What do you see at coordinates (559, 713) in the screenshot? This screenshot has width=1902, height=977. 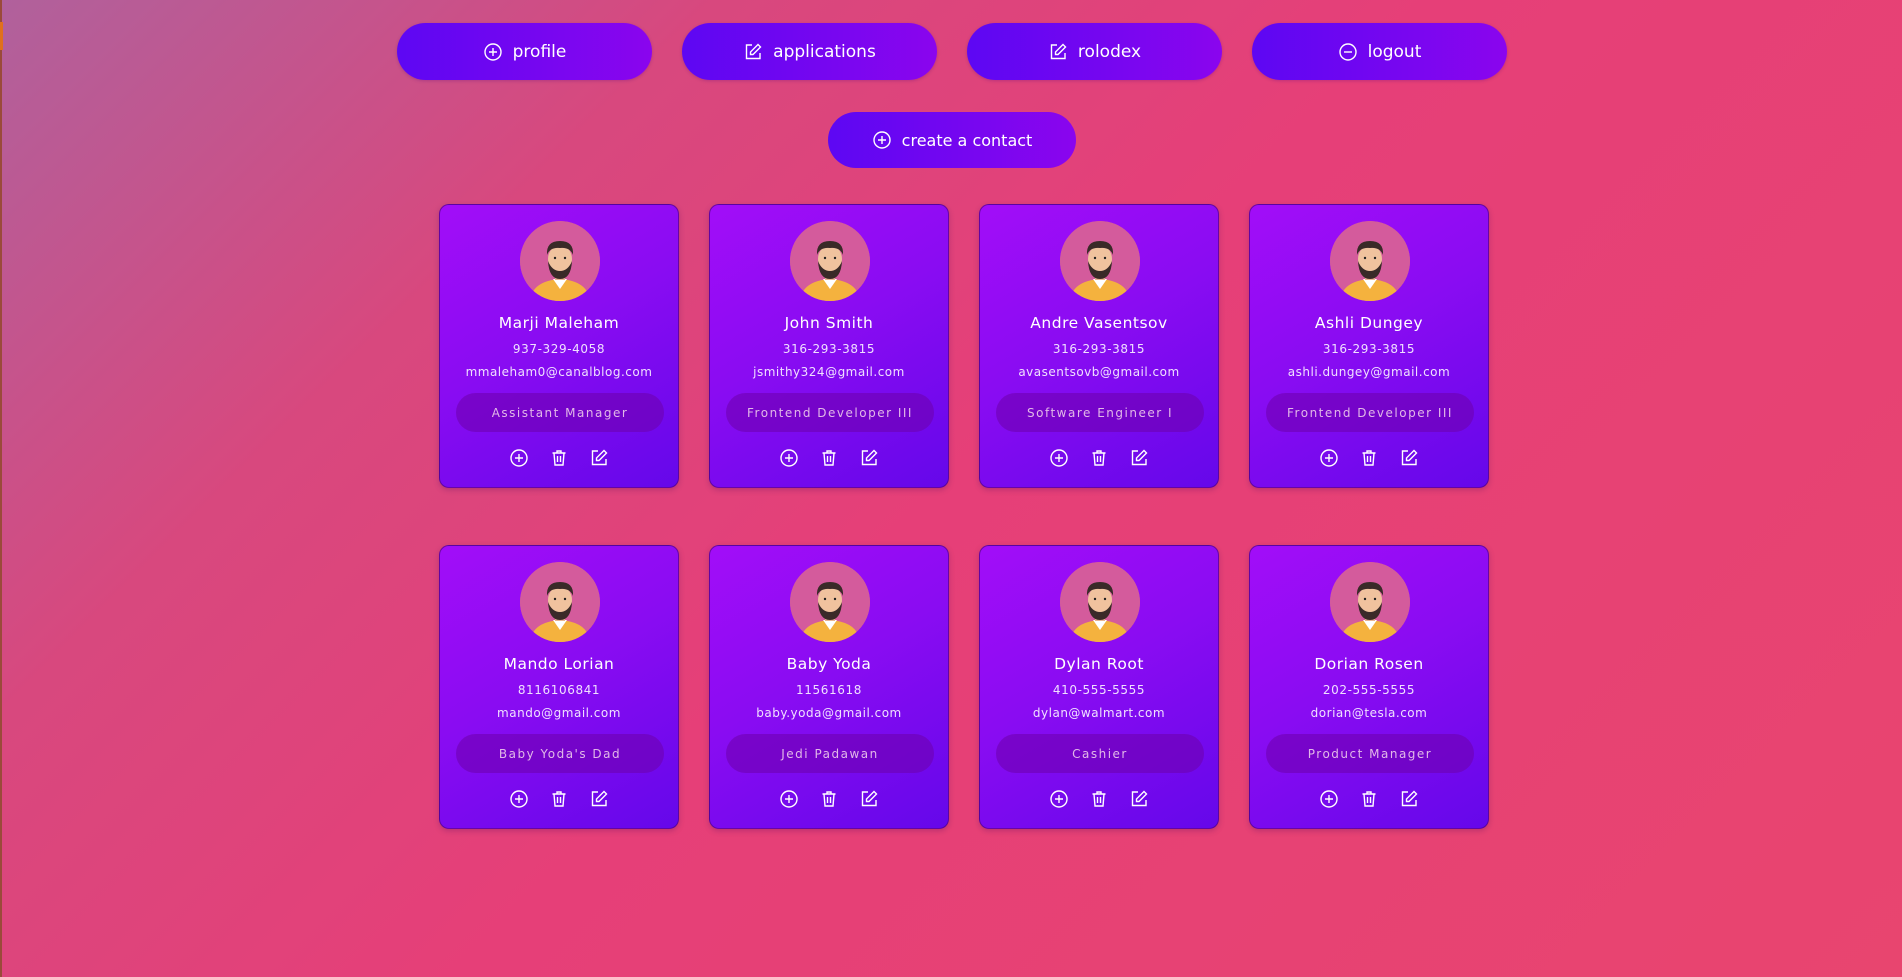 I see `contact-email: mando@gmail.com` at bounding box center [559, 713].